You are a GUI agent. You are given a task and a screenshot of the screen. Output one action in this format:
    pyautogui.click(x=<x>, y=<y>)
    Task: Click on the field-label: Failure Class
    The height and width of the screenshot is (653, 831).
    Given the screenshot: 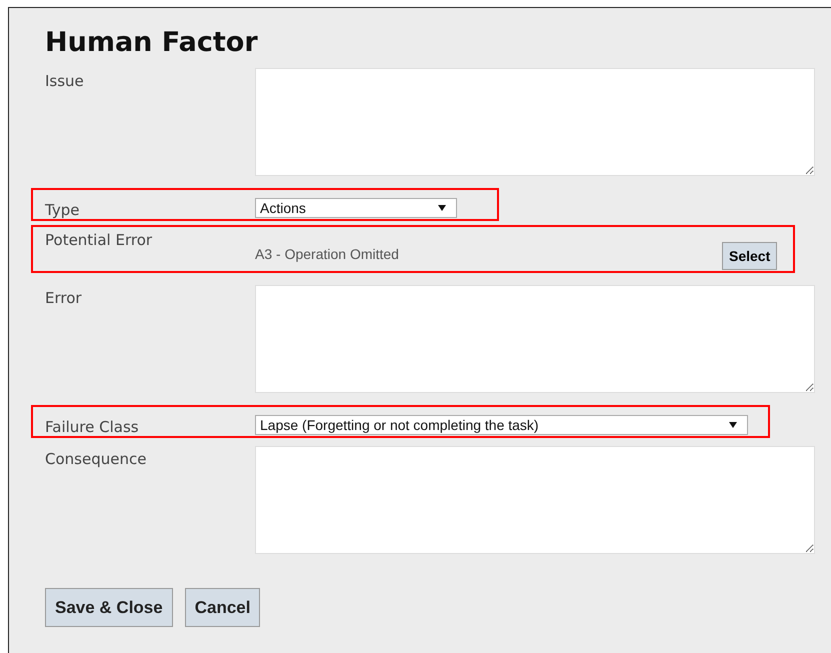 What is the action you would take?
    pyautogui.click(x=92, y=426)
    